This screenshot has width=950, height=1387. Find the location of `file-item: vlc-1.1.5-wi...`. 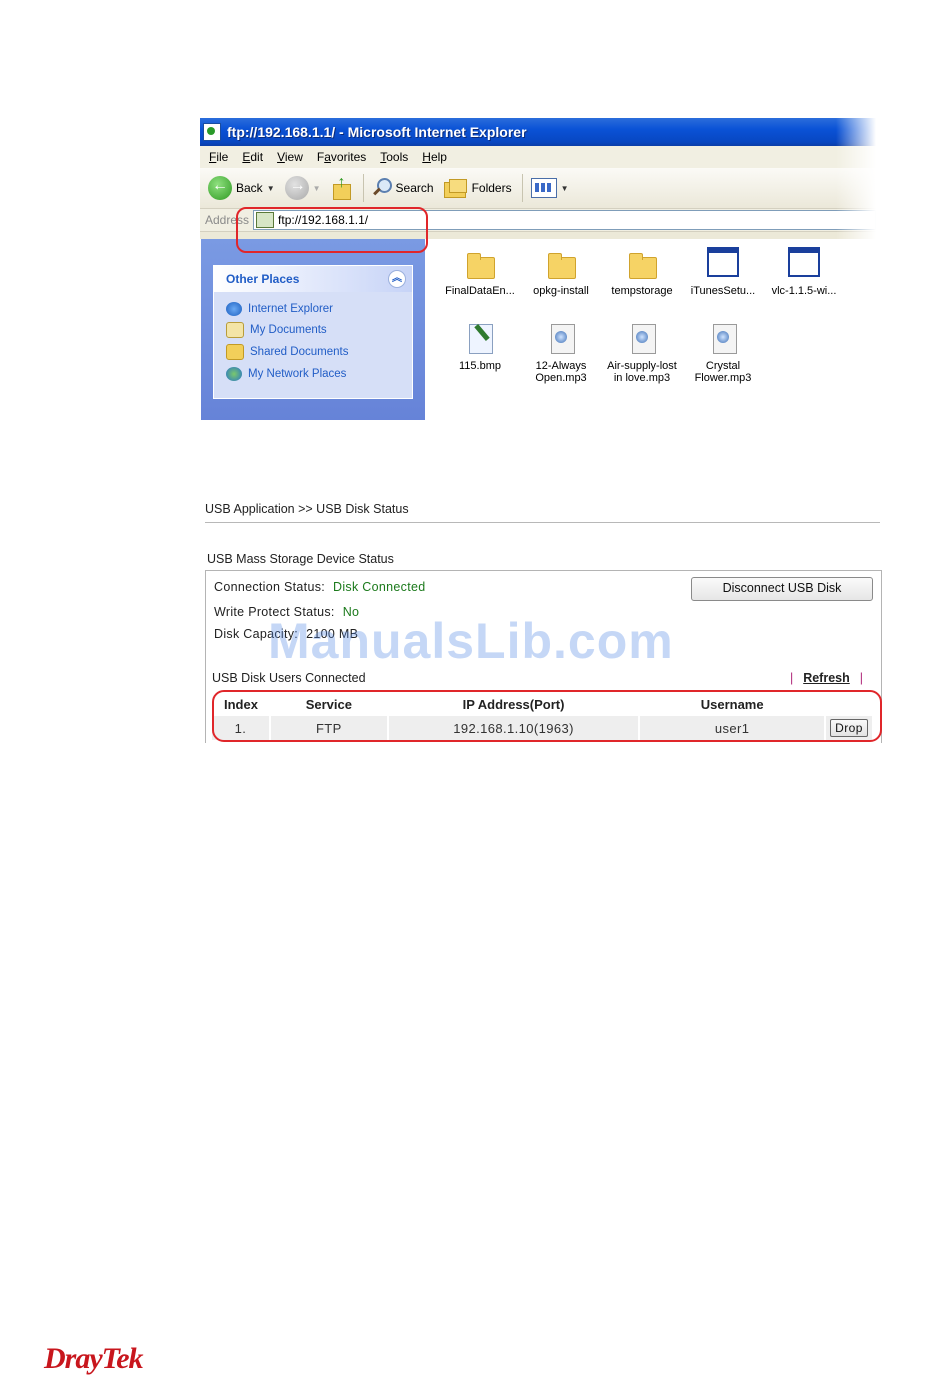

file-item: vlc-1.1.5-wi... is located at coordinates (804, 272).